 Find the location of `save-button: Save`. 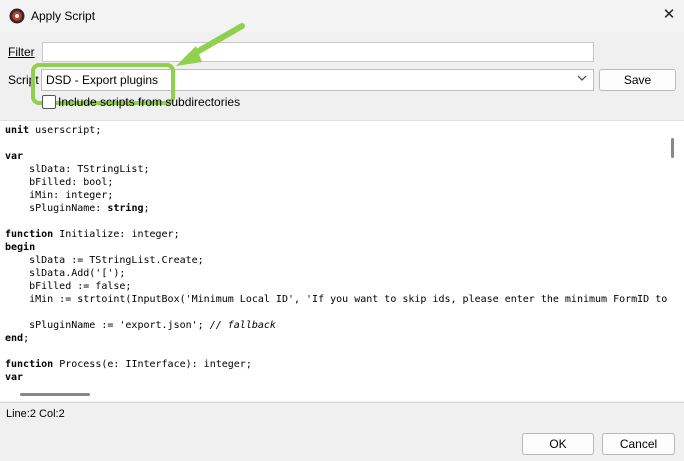

save-button: Save is located at coordinates (637, 80).